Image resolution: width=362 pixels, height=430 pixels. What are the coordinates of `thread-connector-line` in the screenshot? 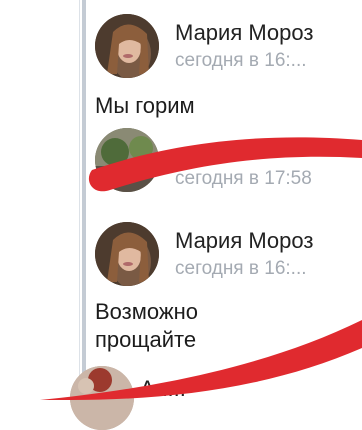 It's located at (84, 200).